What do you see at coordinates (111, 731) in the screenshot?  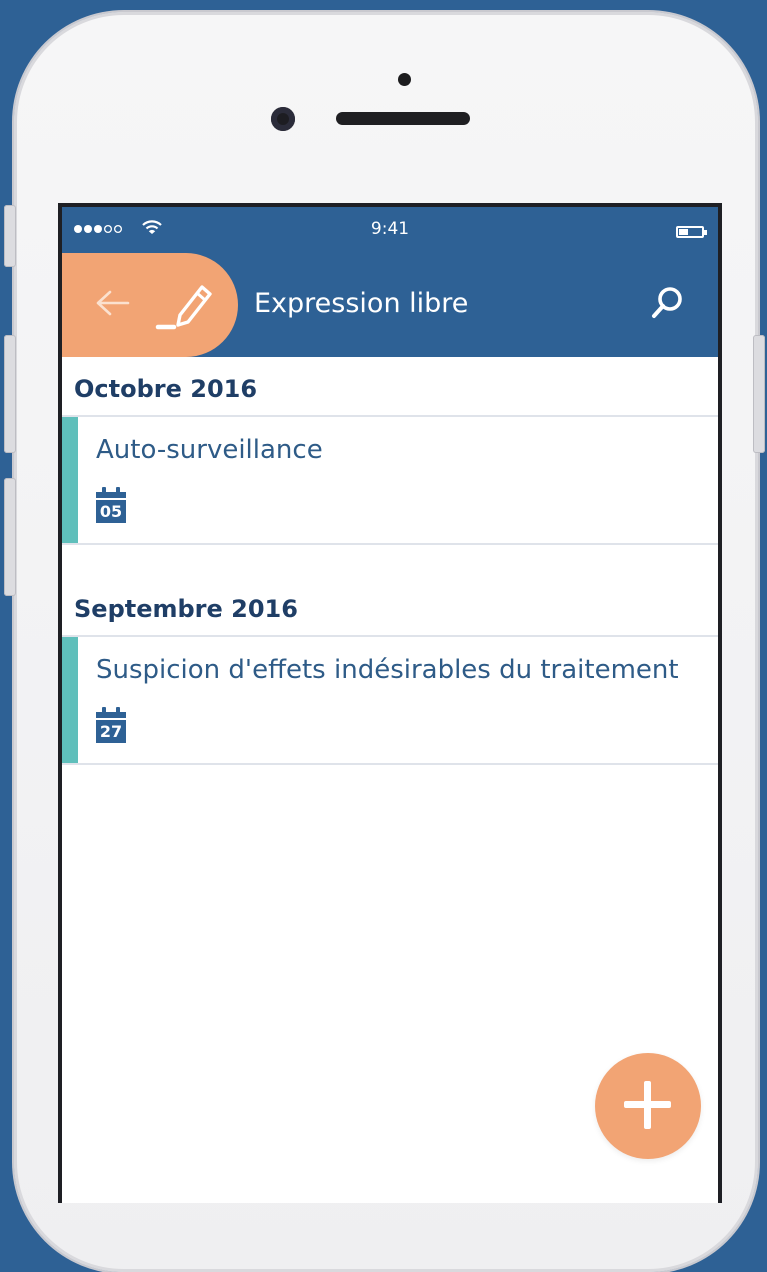 I see `calendar-day: 27` at bounding box center [111, 731].